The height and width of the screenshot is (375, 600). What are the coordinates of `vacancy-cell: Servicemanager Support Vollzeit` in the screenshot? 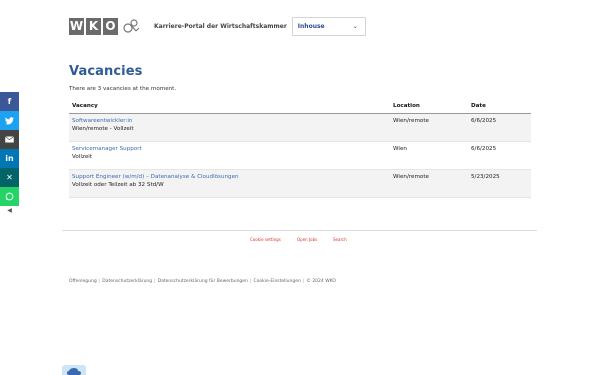 It's located at (231, 153).